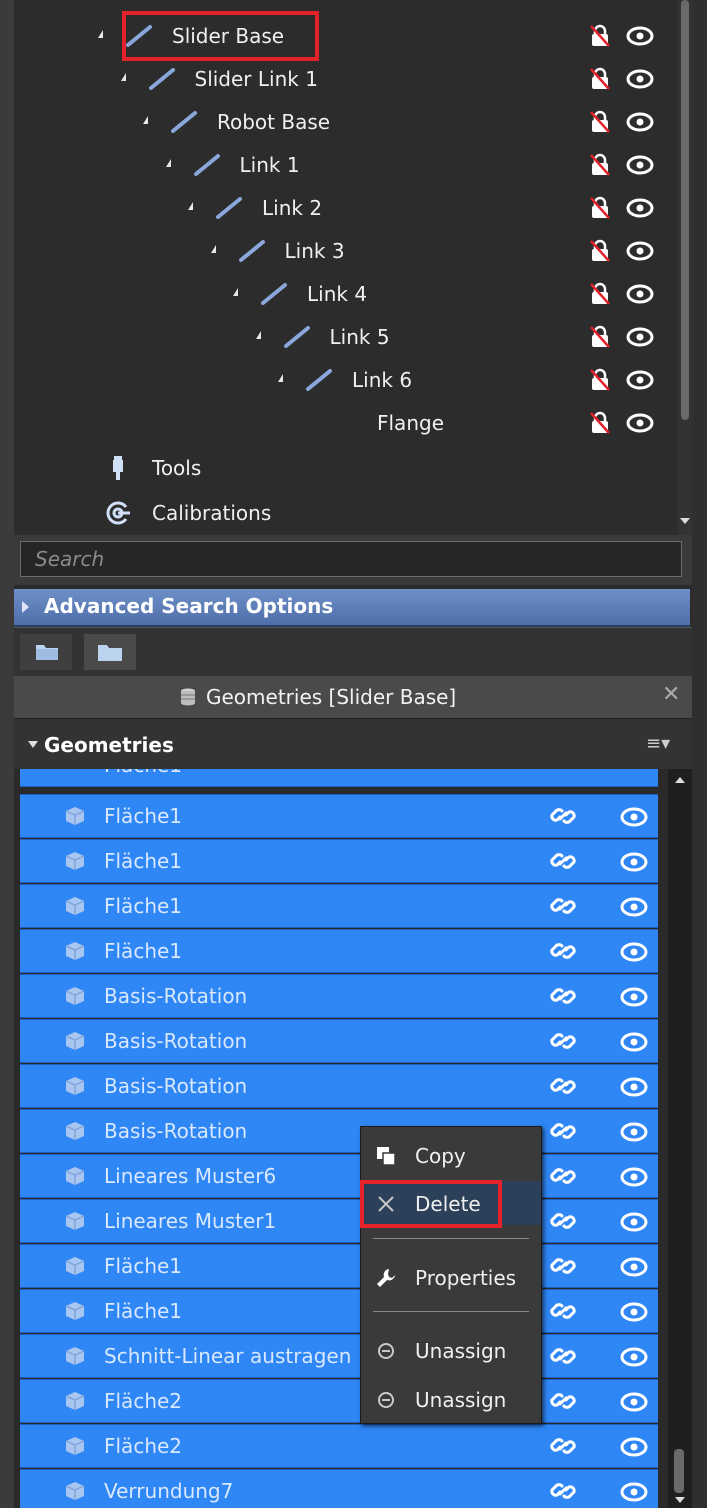  I want to click on geometry-row: Lineares Muster1, so click(339, 1221).